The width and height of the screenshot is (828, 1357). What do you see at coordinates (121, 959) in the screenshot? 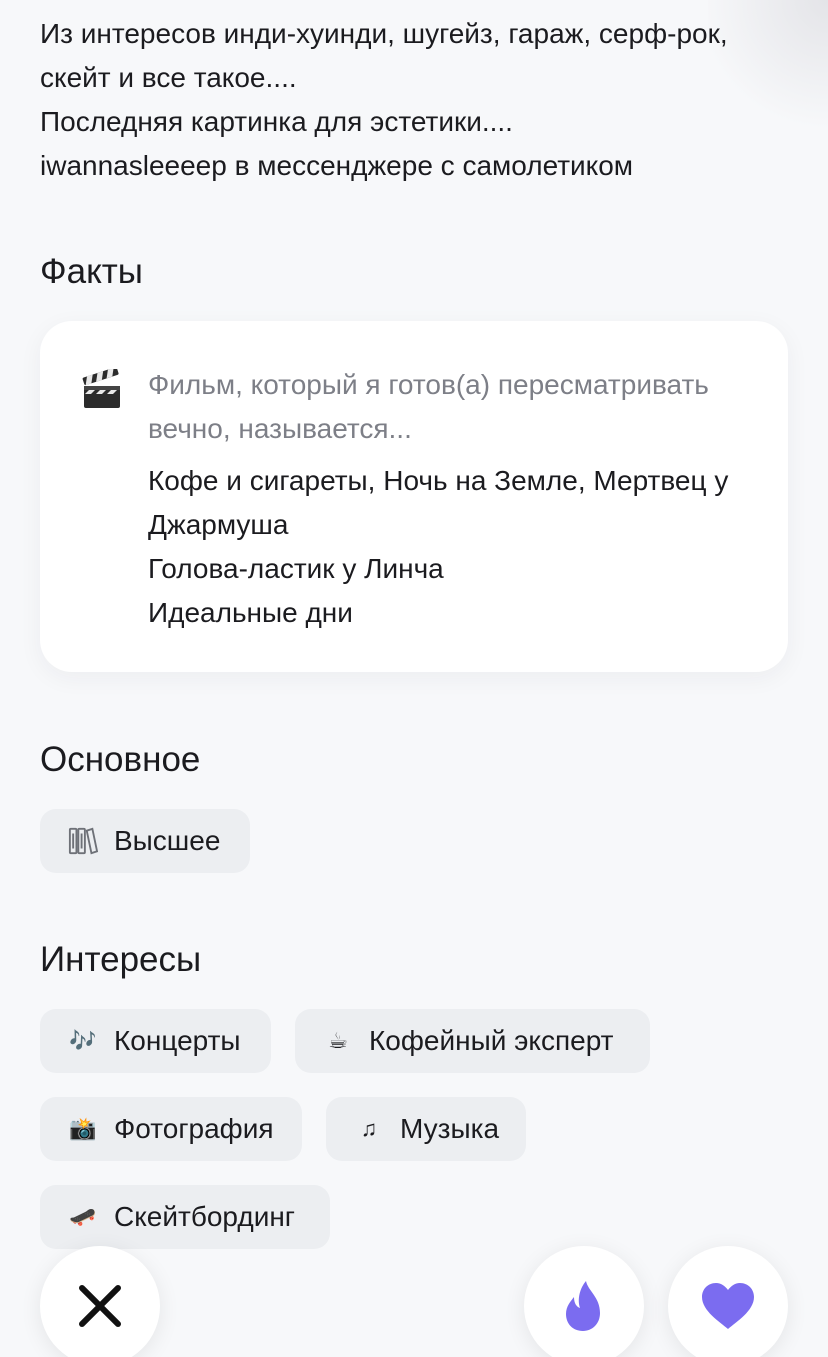
I see `interests-title: Интересы` at bounding box center [121, 959].